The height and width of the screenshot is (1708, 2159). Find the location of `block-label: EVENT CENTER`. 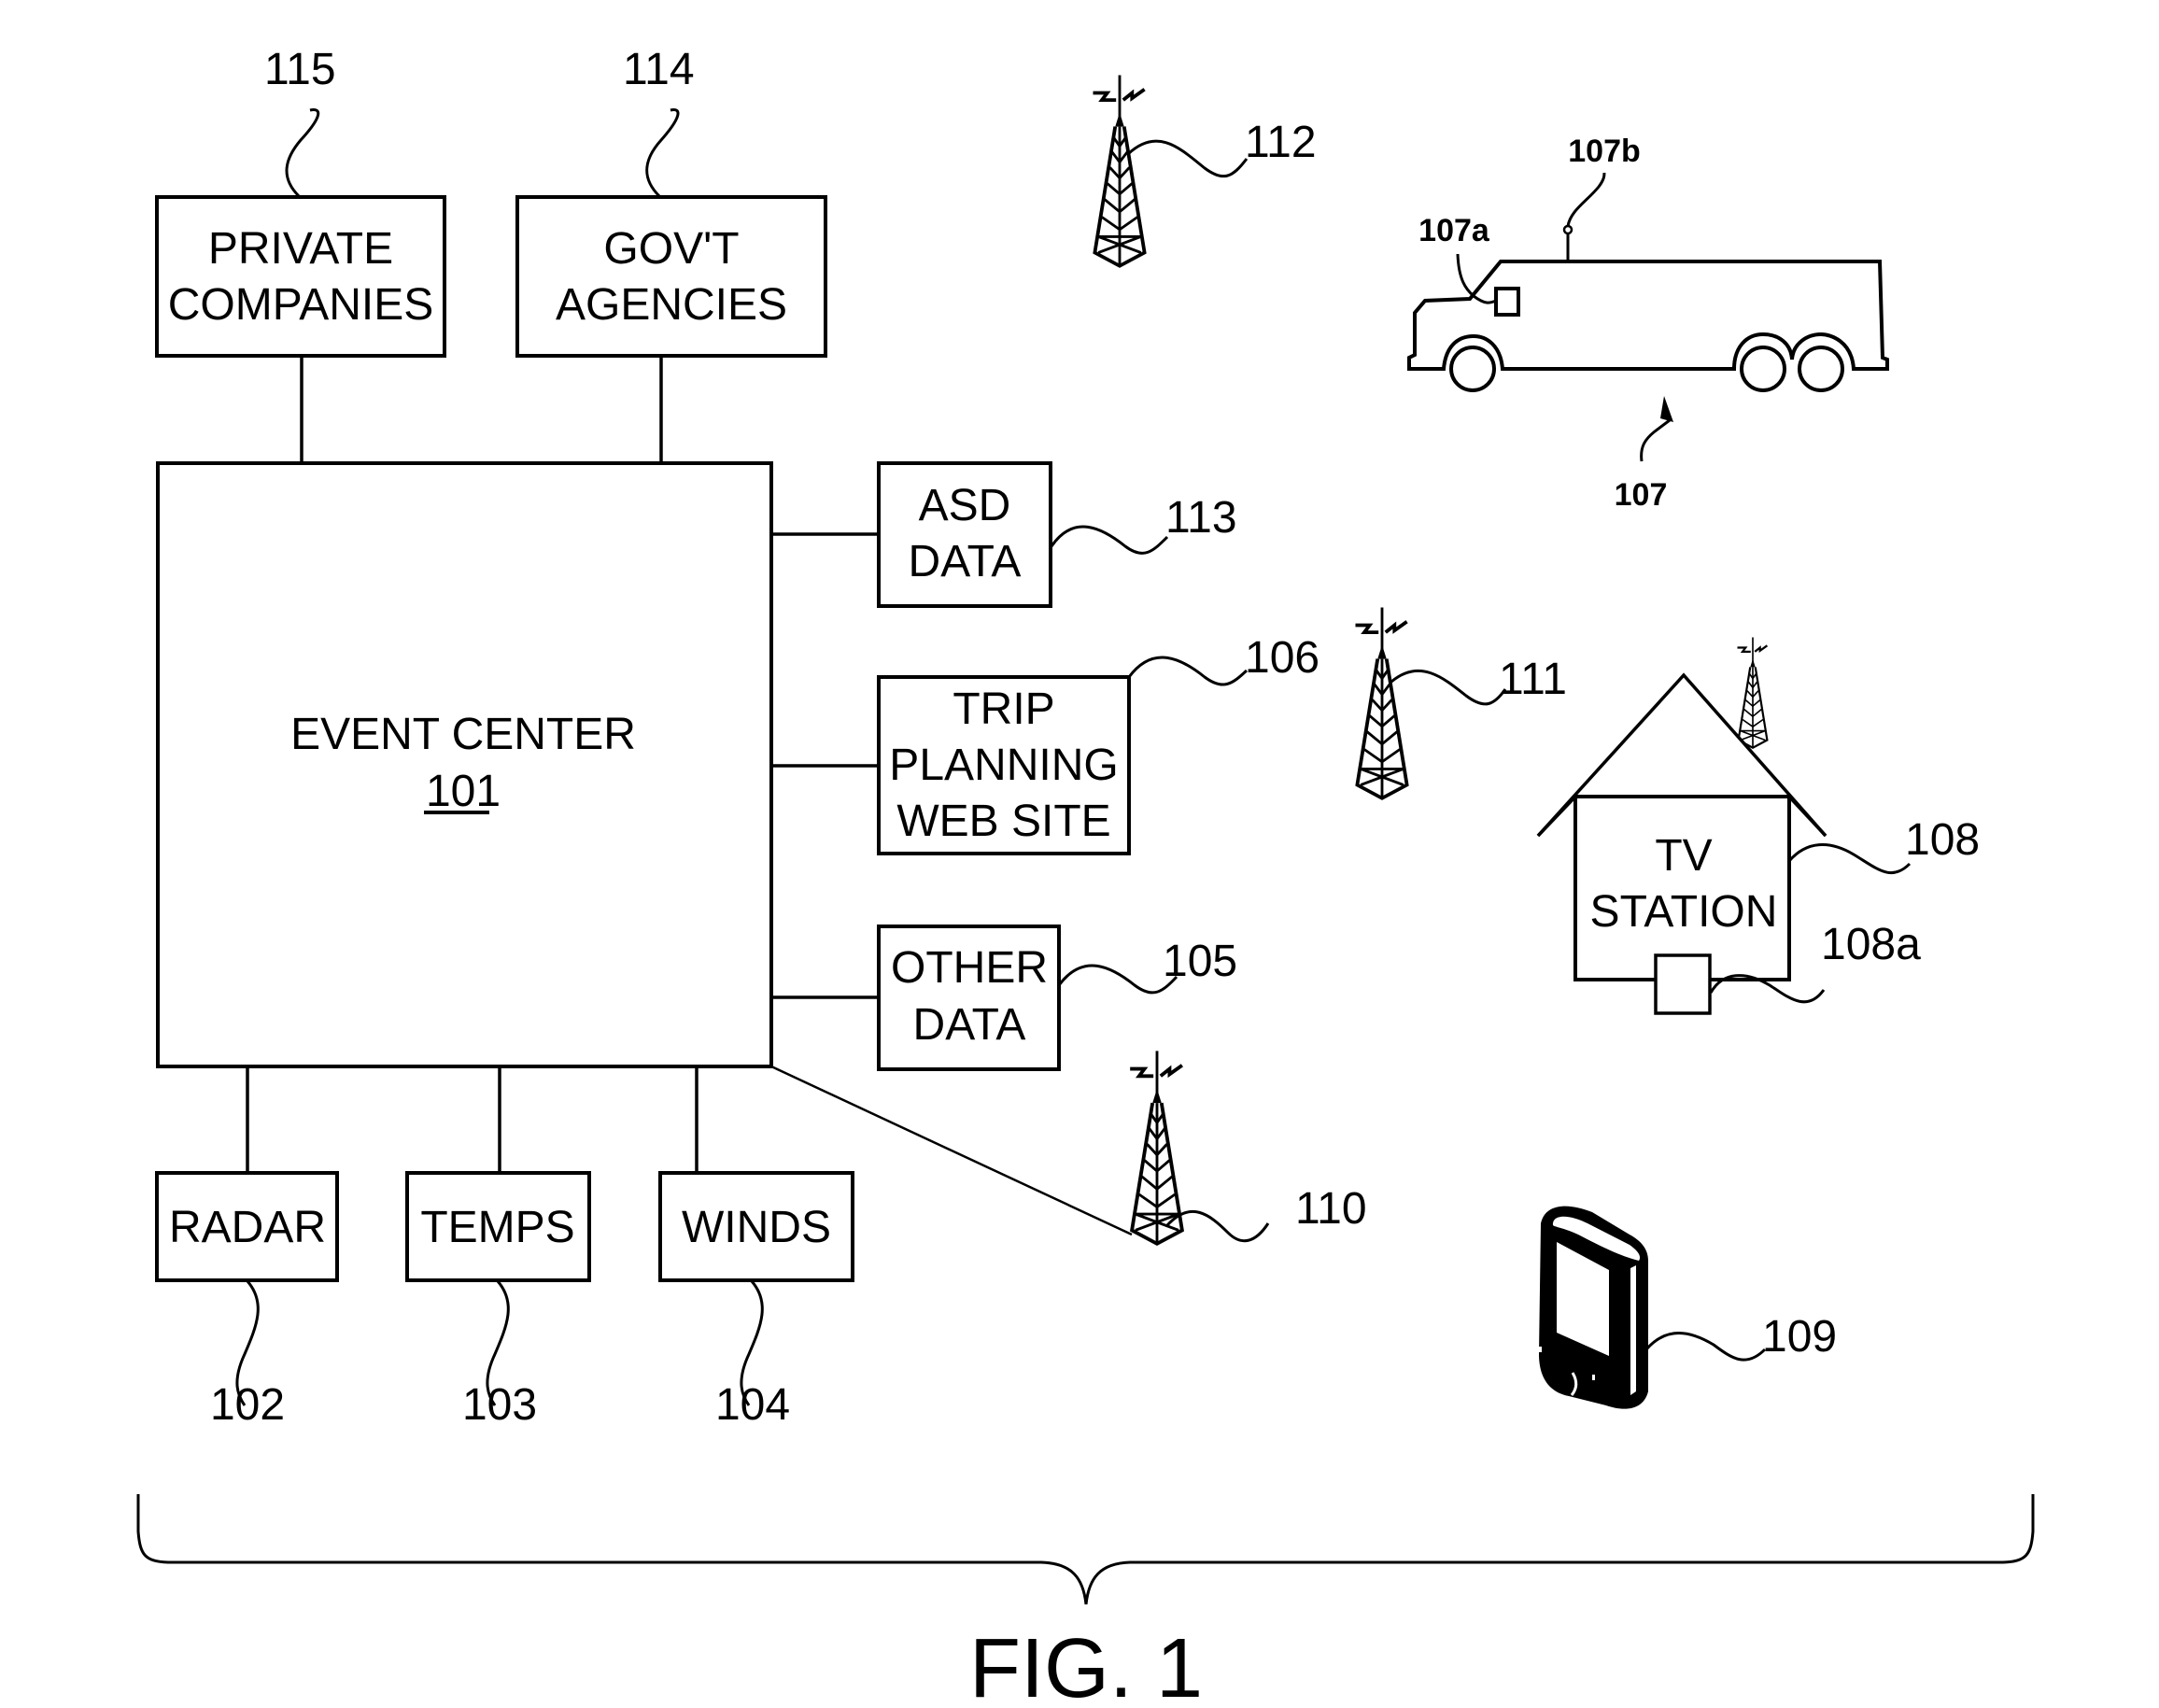

block-label: EVENT CENTER is located at coordinates (463, 734).